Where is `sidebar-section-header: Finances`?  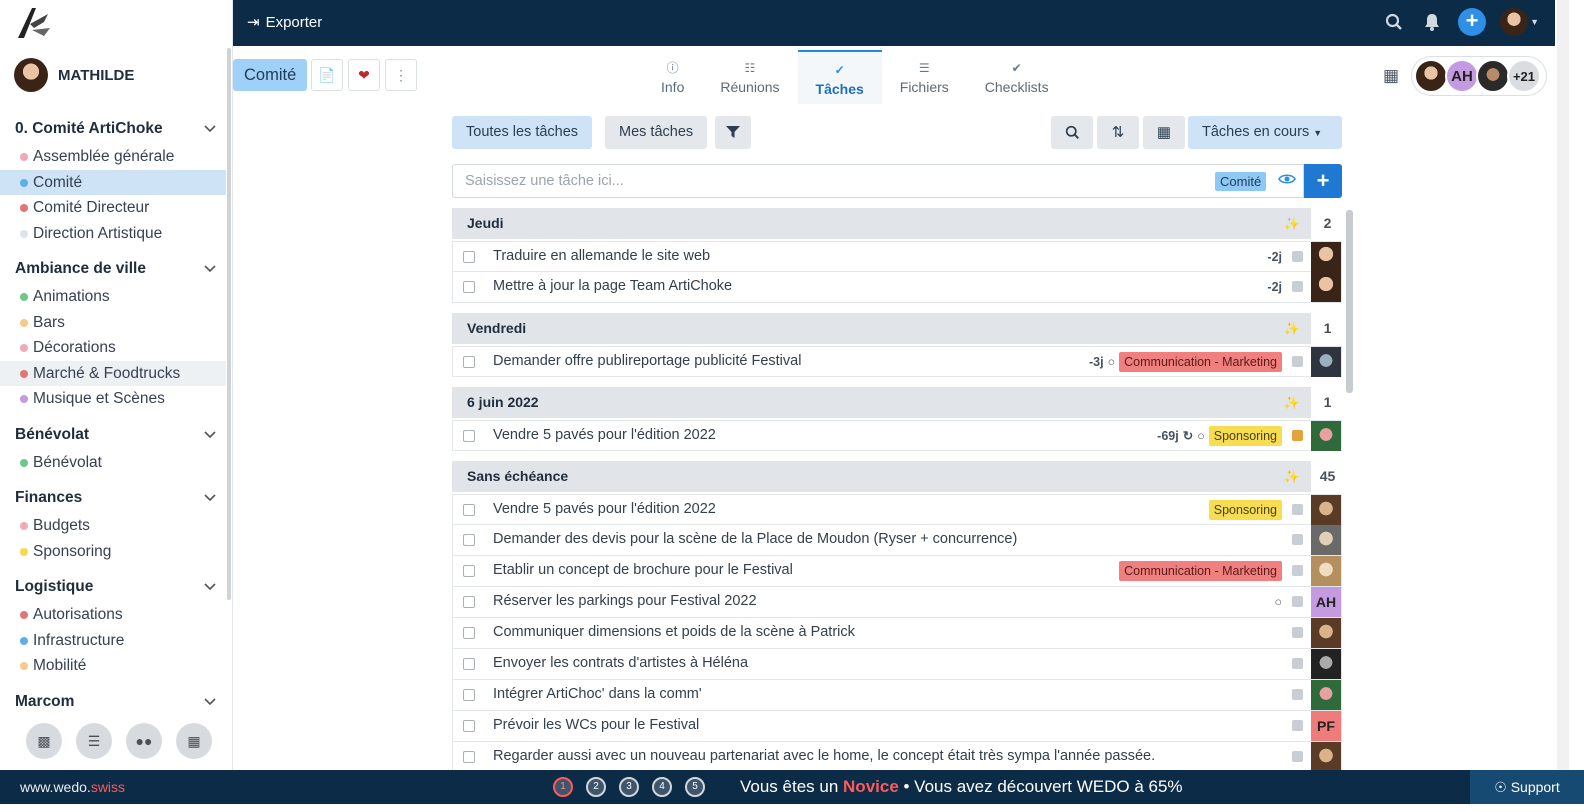 sidebar-section-header: Finances is located at coordinates (113, 498).